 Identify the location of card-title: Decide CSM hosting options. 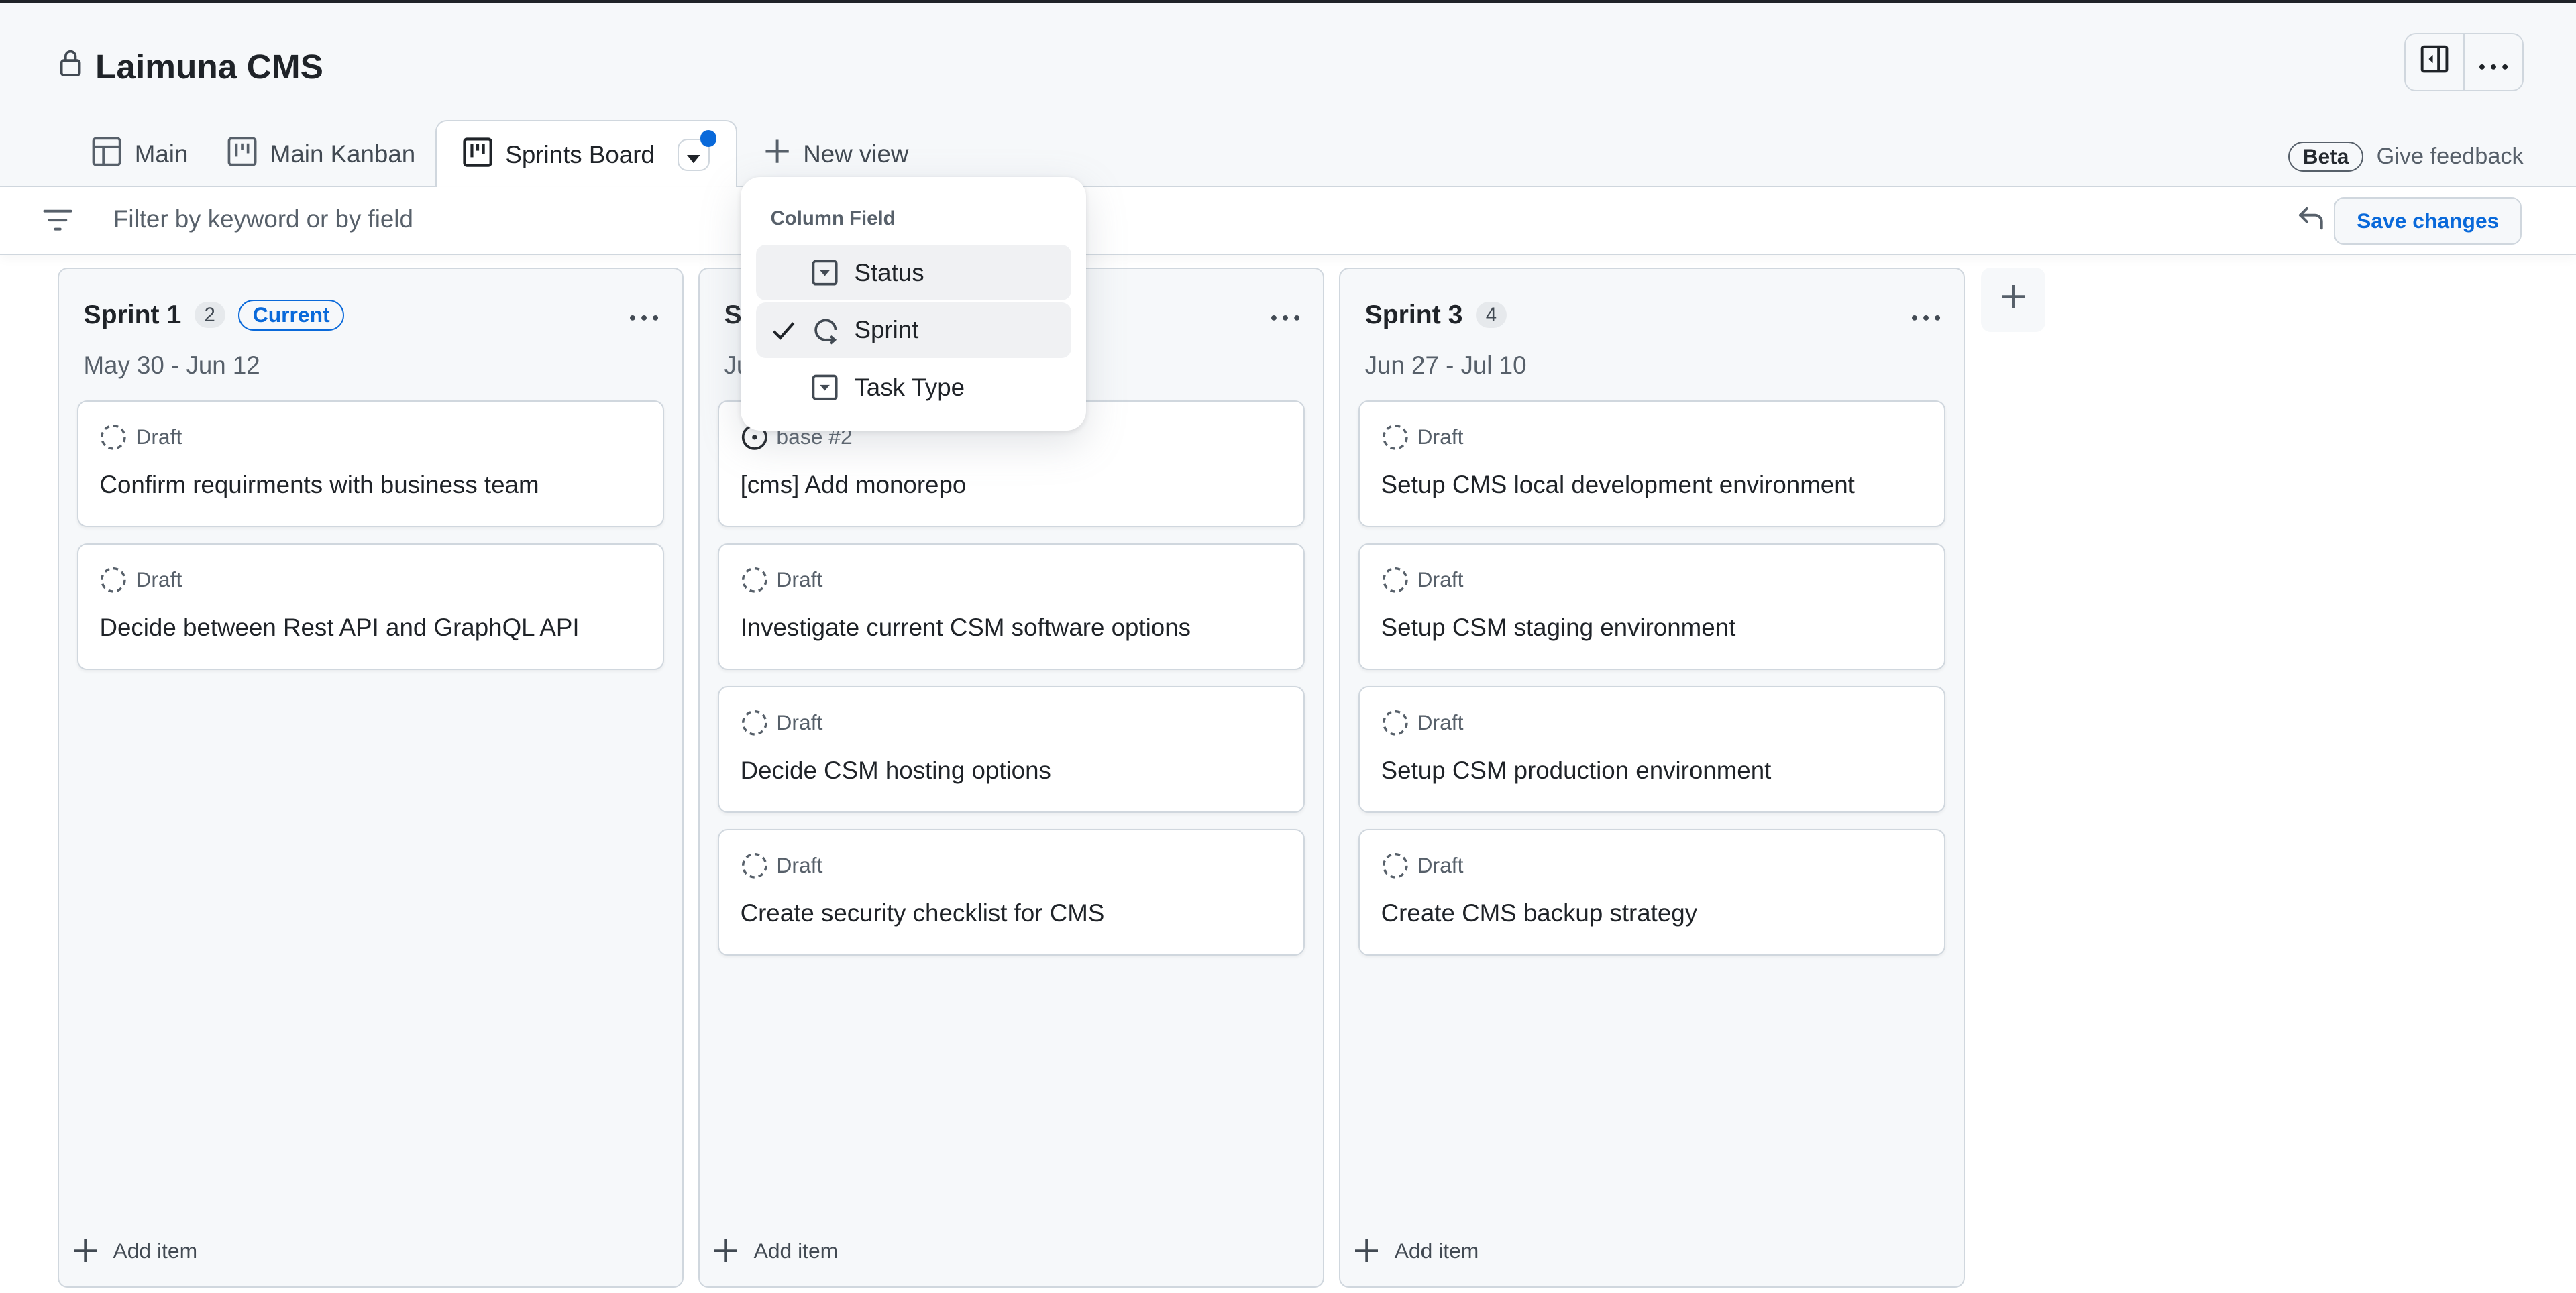
(1012, 770).